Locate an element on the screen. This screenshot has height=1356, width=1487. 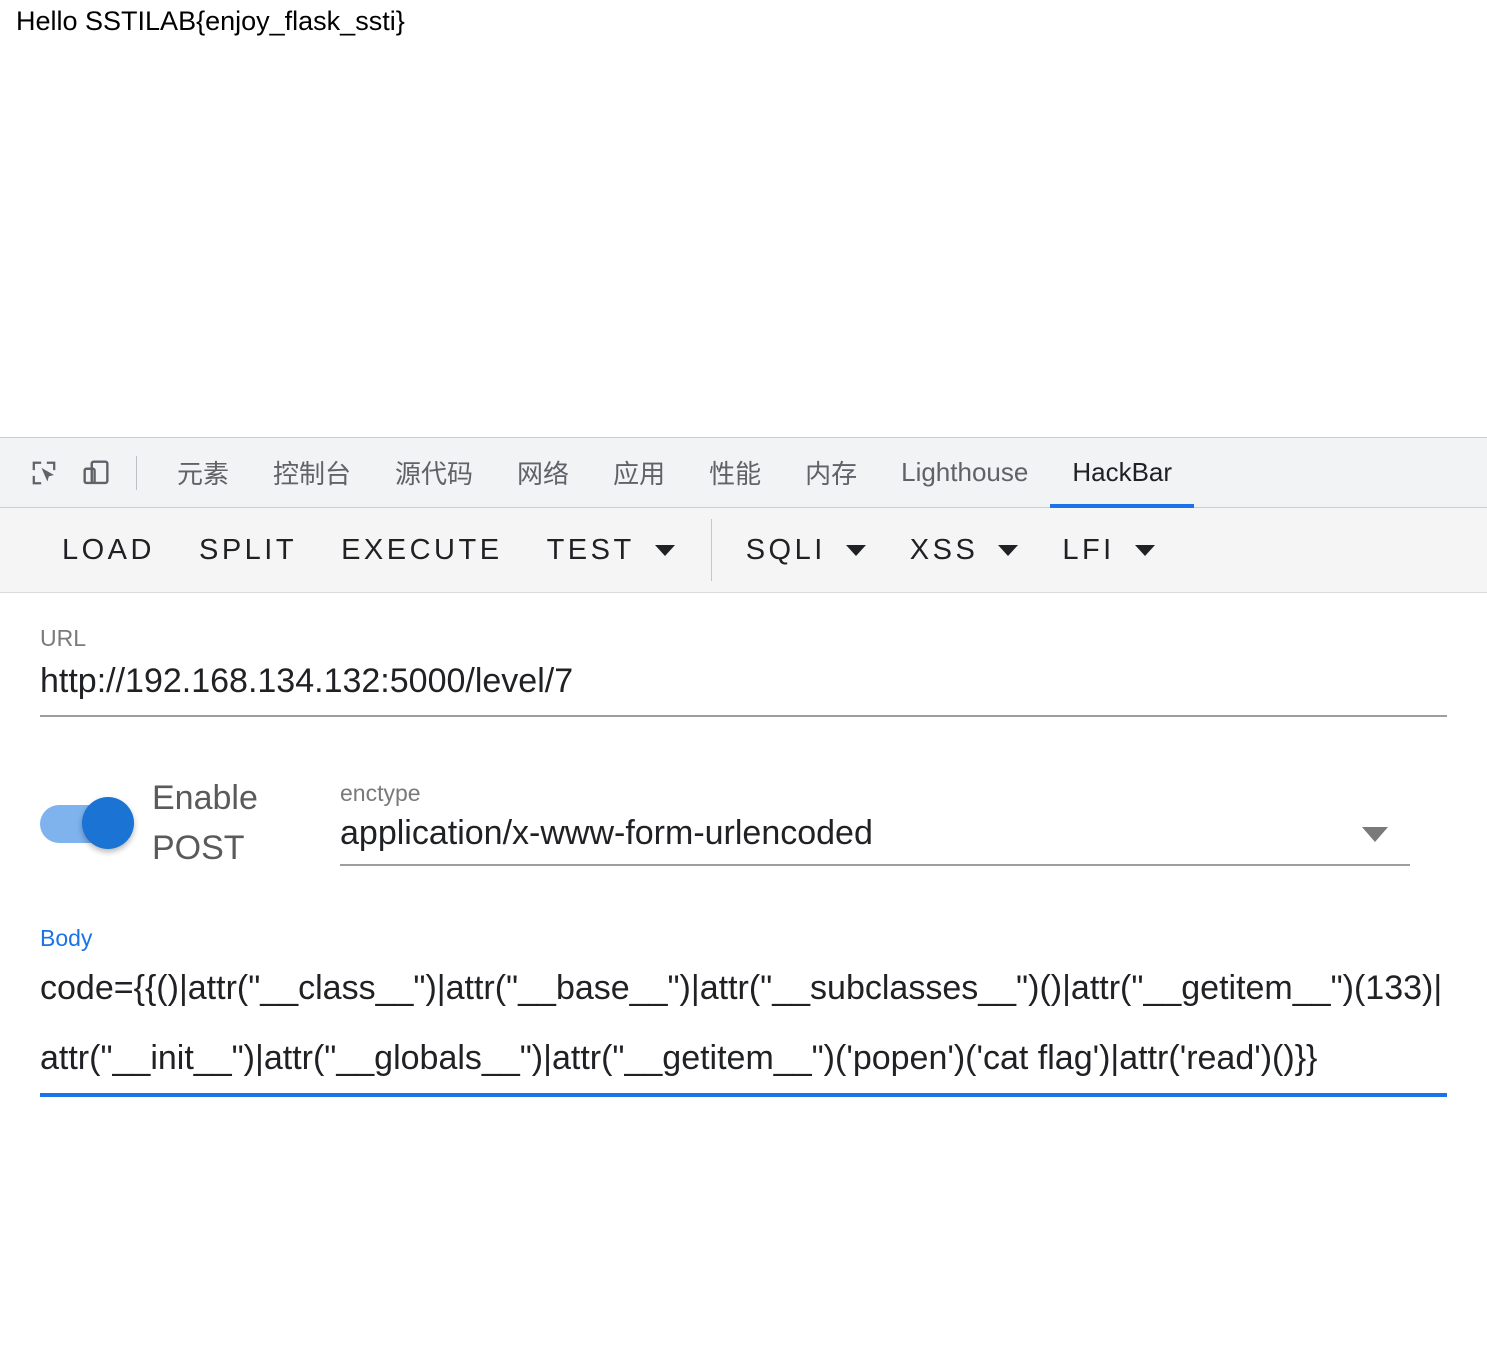
execute-button: EXECUTE is located at coordinates (421, 550).